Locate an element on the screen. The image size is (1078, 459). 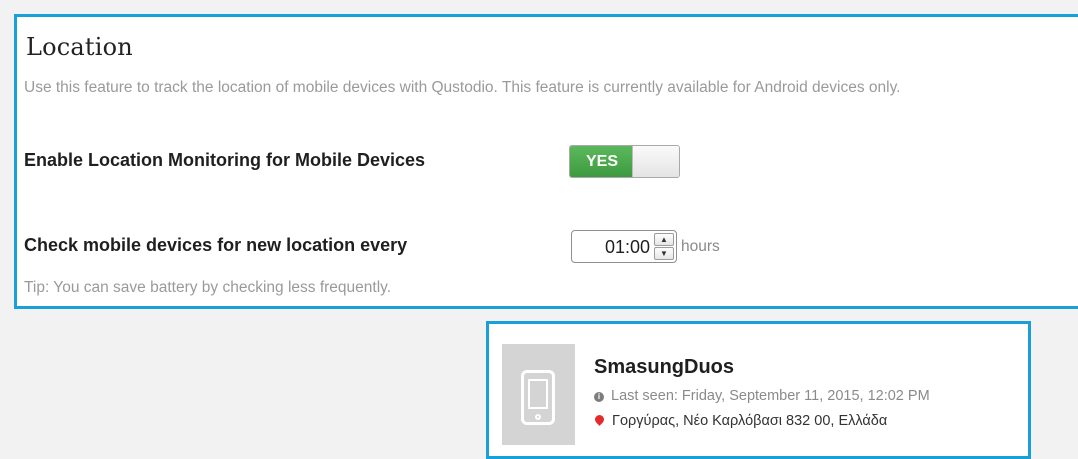
toggle-knob is located at coordinates (655, 161).